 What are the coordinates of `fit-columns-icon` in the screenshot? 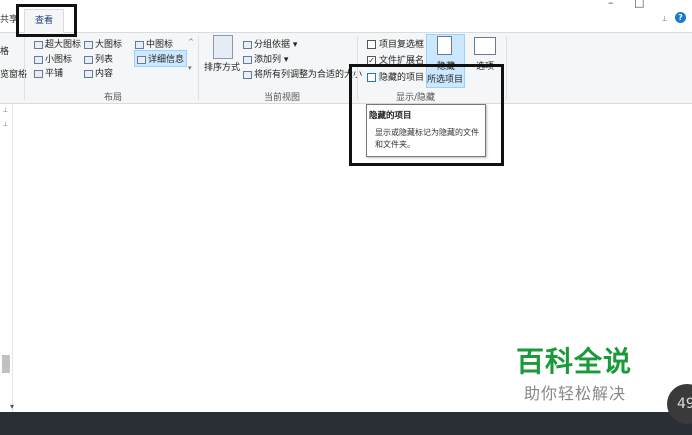 It's located at (247, 74).